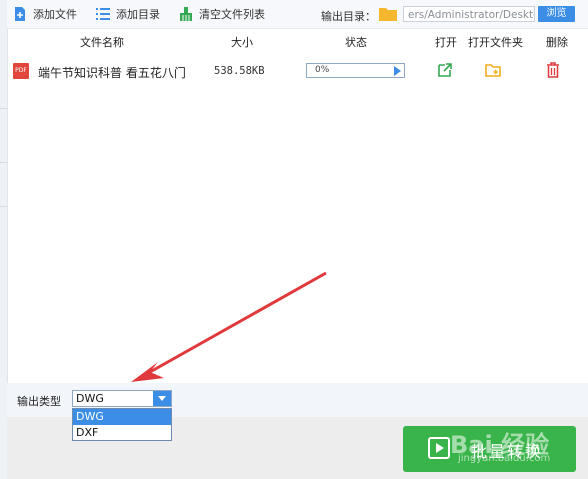  Describe the element at coordinates (138, 14) in the screenshot. I see `add-folder-label: 添加目录` at that location.